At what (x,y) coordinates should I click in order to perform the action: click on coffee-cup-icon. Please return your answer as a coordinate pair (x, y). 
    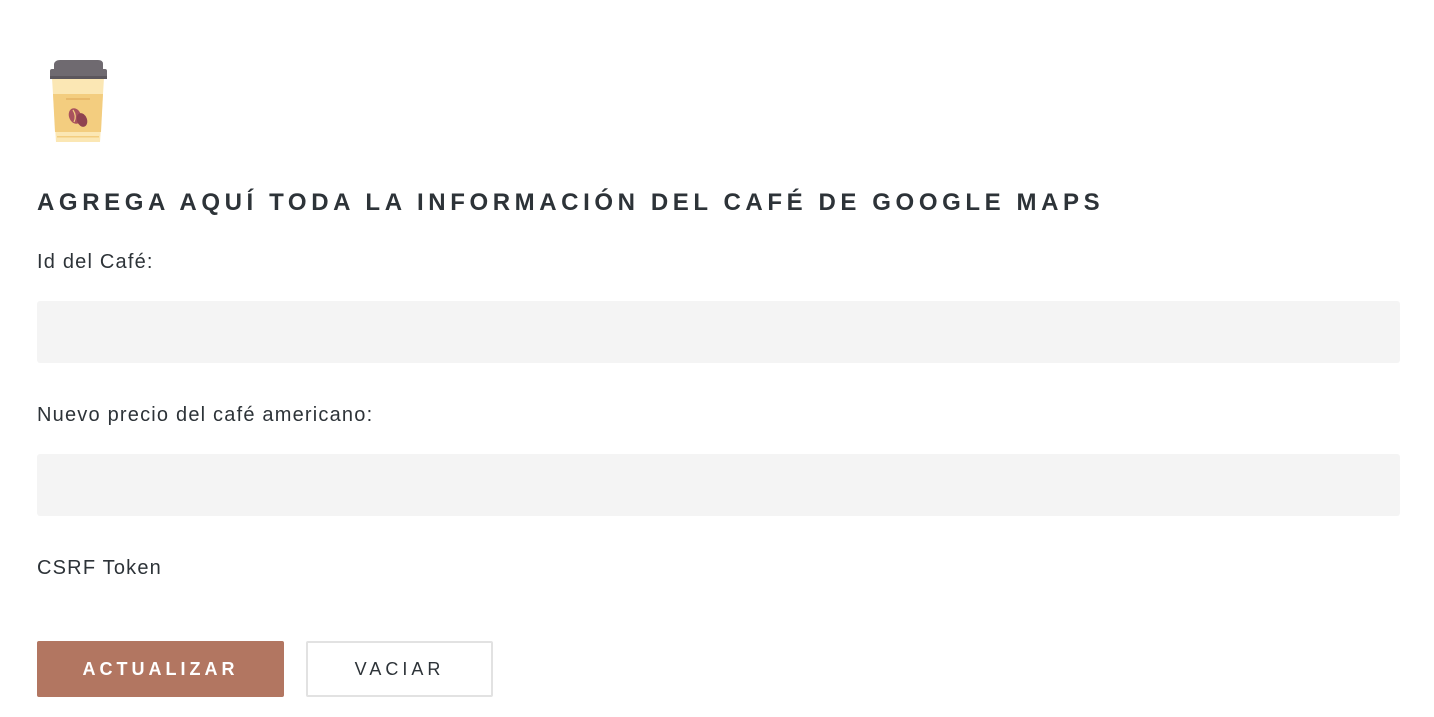
    Looking at the image, I should click on (78, 101).